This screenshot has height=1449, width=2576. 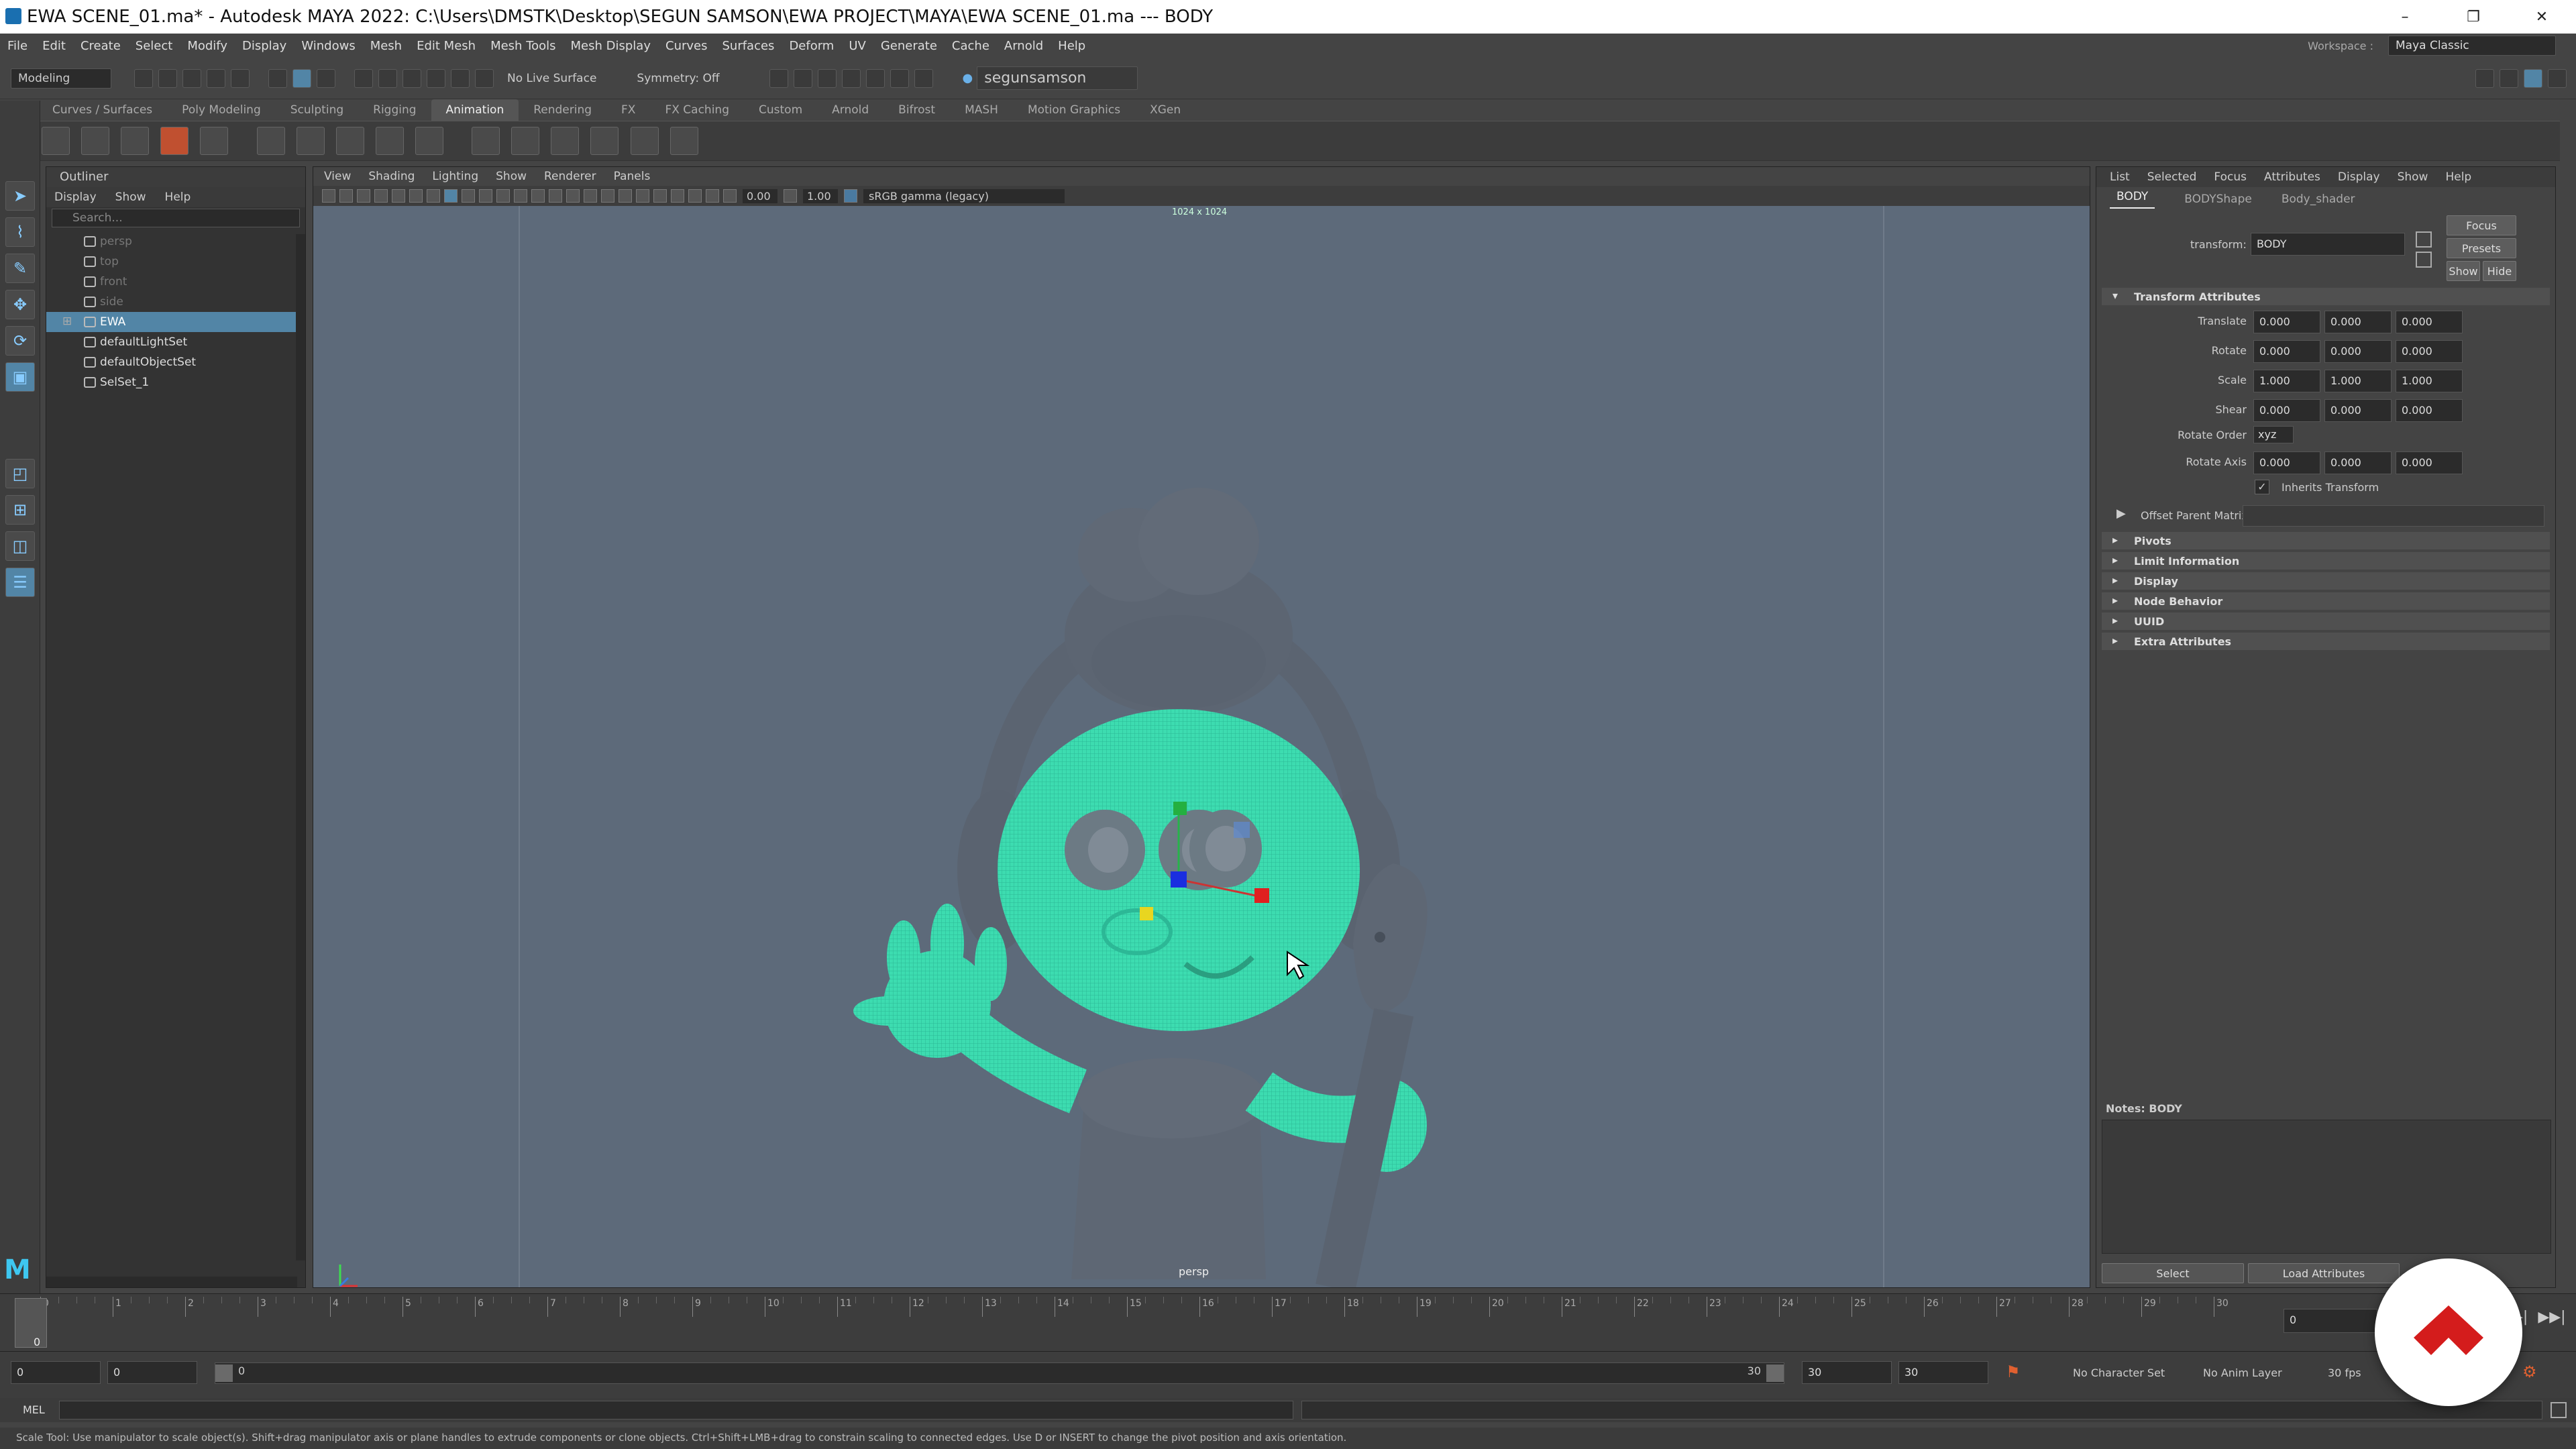 I want to click on redo-icon, so click(x=240, y=78).